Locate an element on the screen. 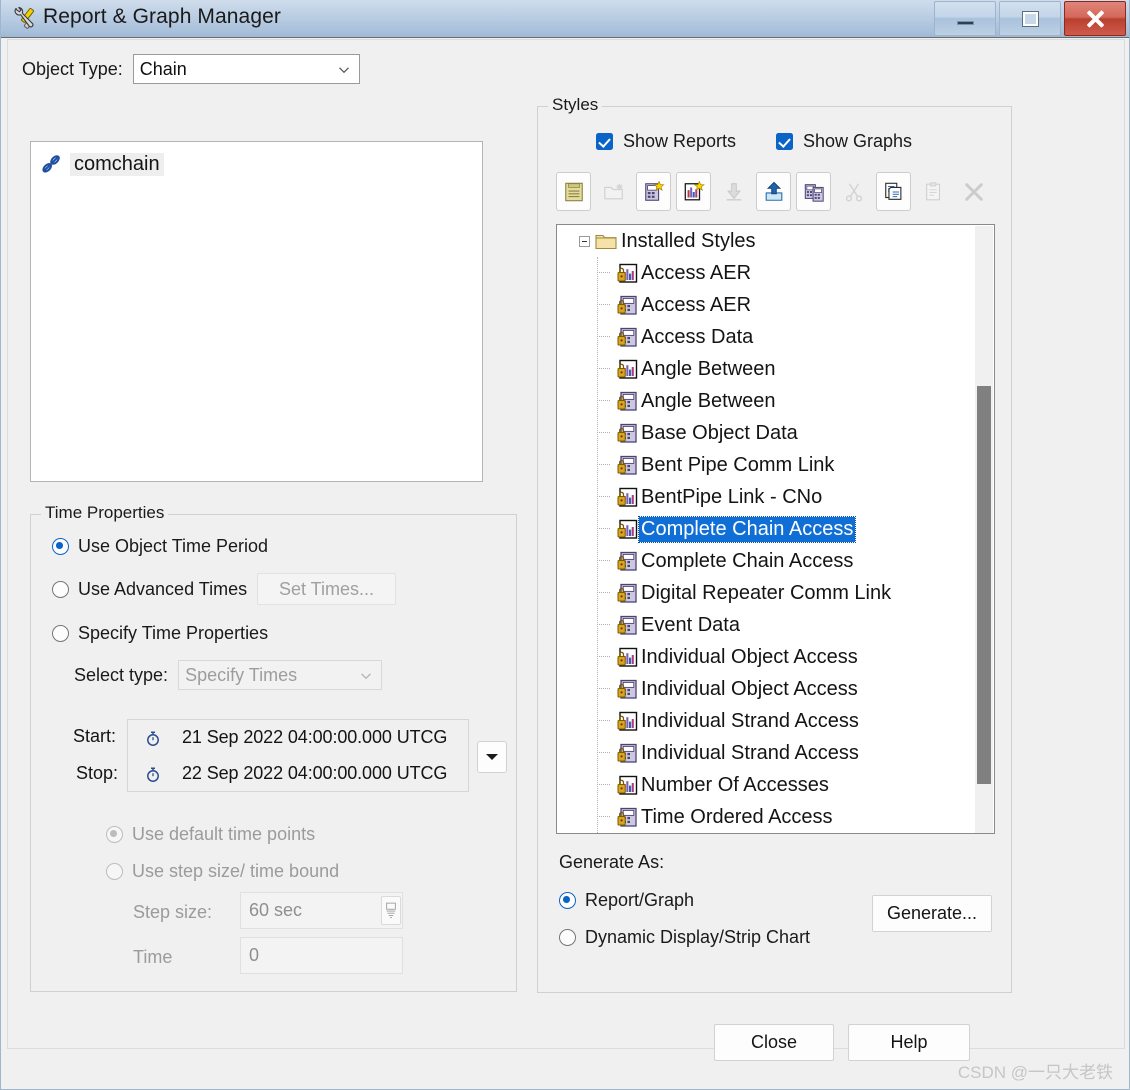  time-range-dropdown-button is located at coordinates (492, 757).